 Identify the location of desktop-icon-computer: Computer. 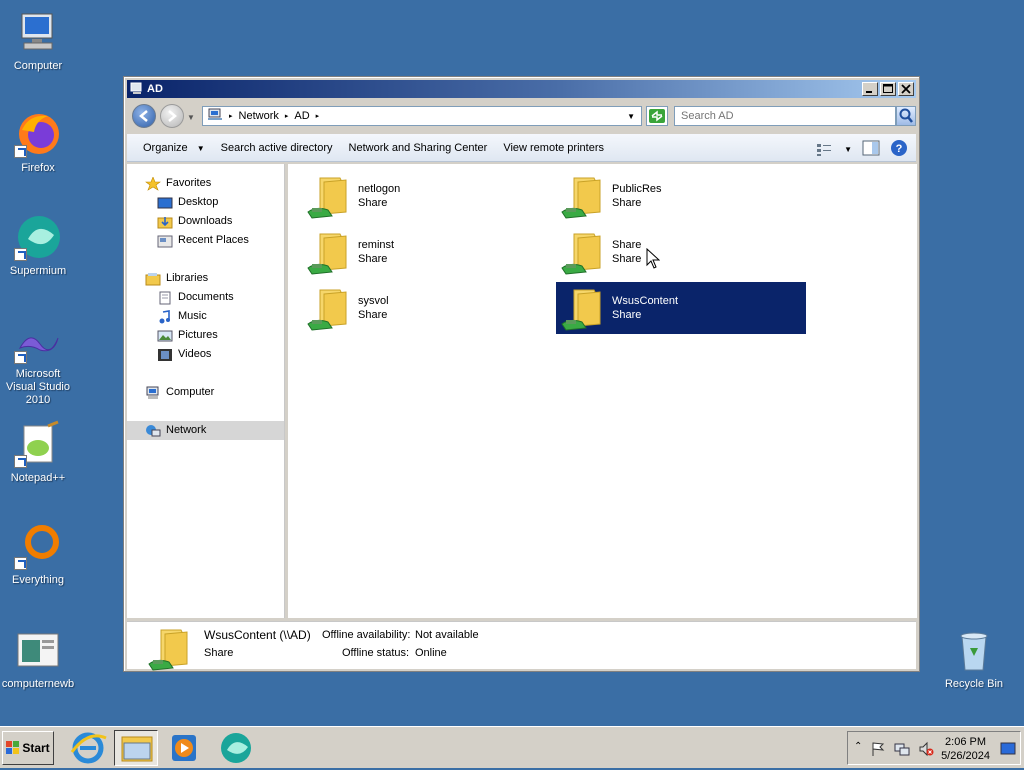
(38, 40).